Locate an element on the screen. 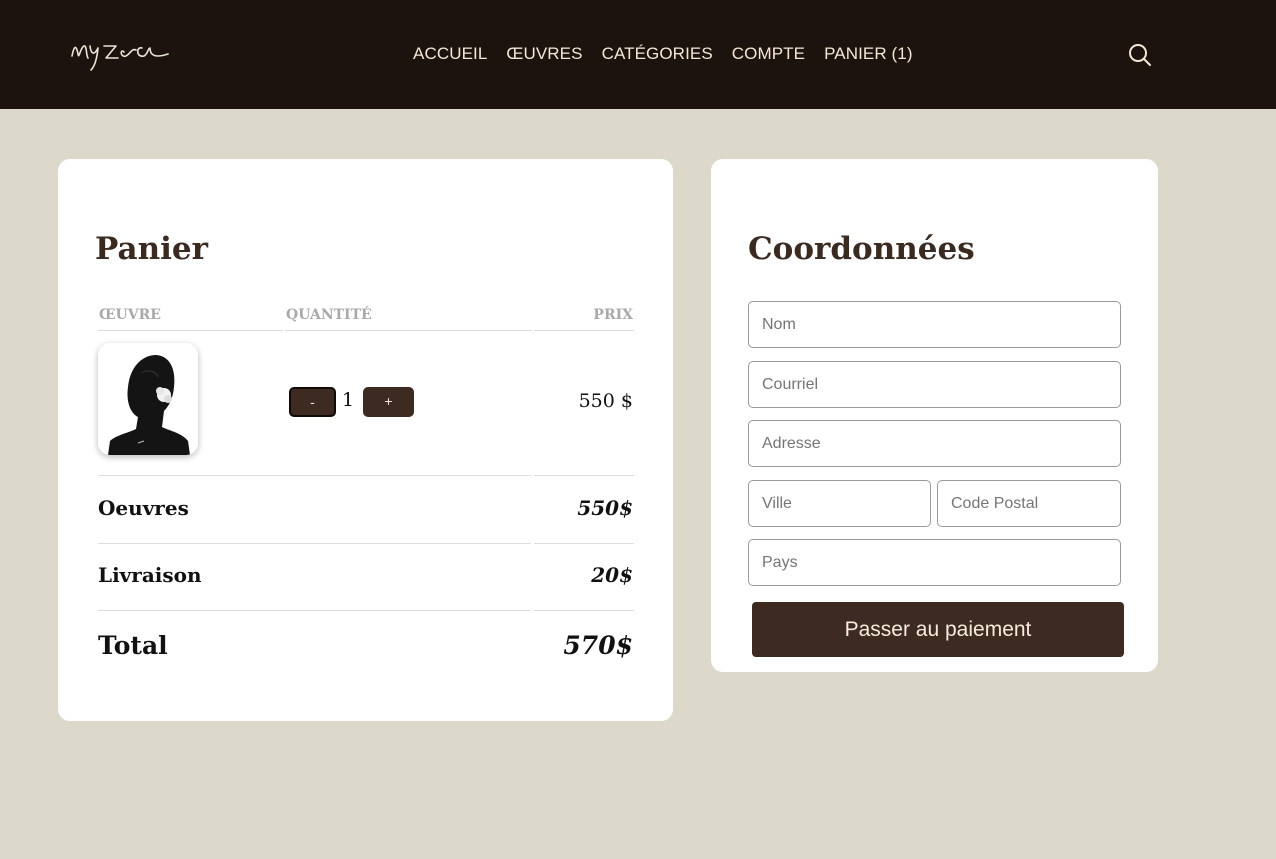 The width and height of the screenshot is (1276, 859). summary-total-value: 570$ is located at coordinates (598, 645).